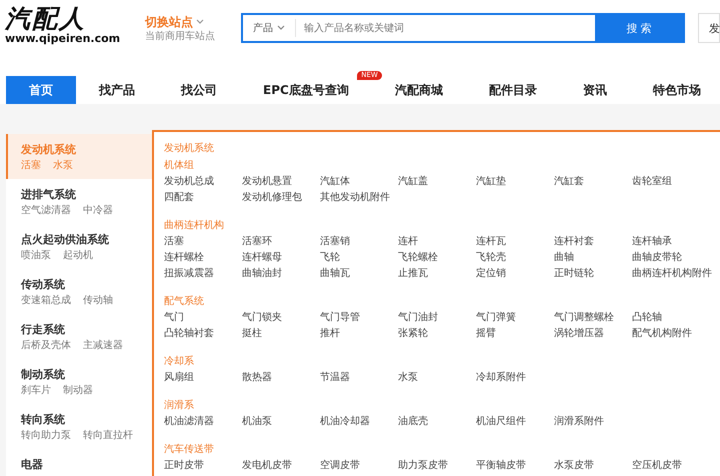 The image size is (720, 476). Describe the element at coordinates (203, 274) in the screenshot. I see `category-link: 扭振减震器` at that location.